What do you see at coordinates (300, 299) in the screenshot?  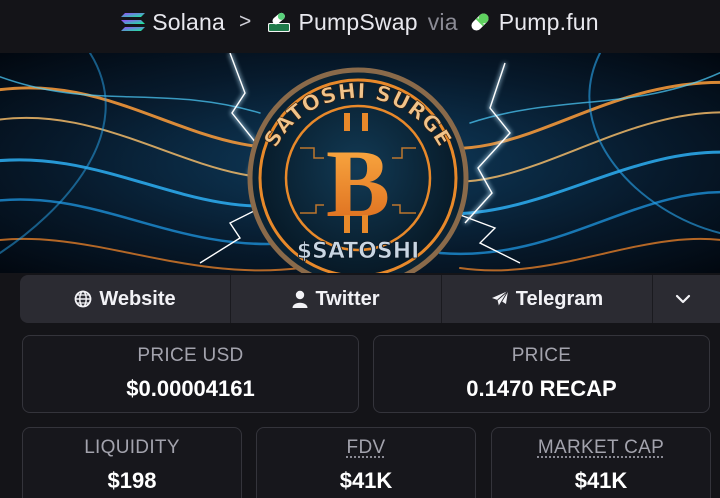 I see `user-icon` at bounding box center [300, 299].